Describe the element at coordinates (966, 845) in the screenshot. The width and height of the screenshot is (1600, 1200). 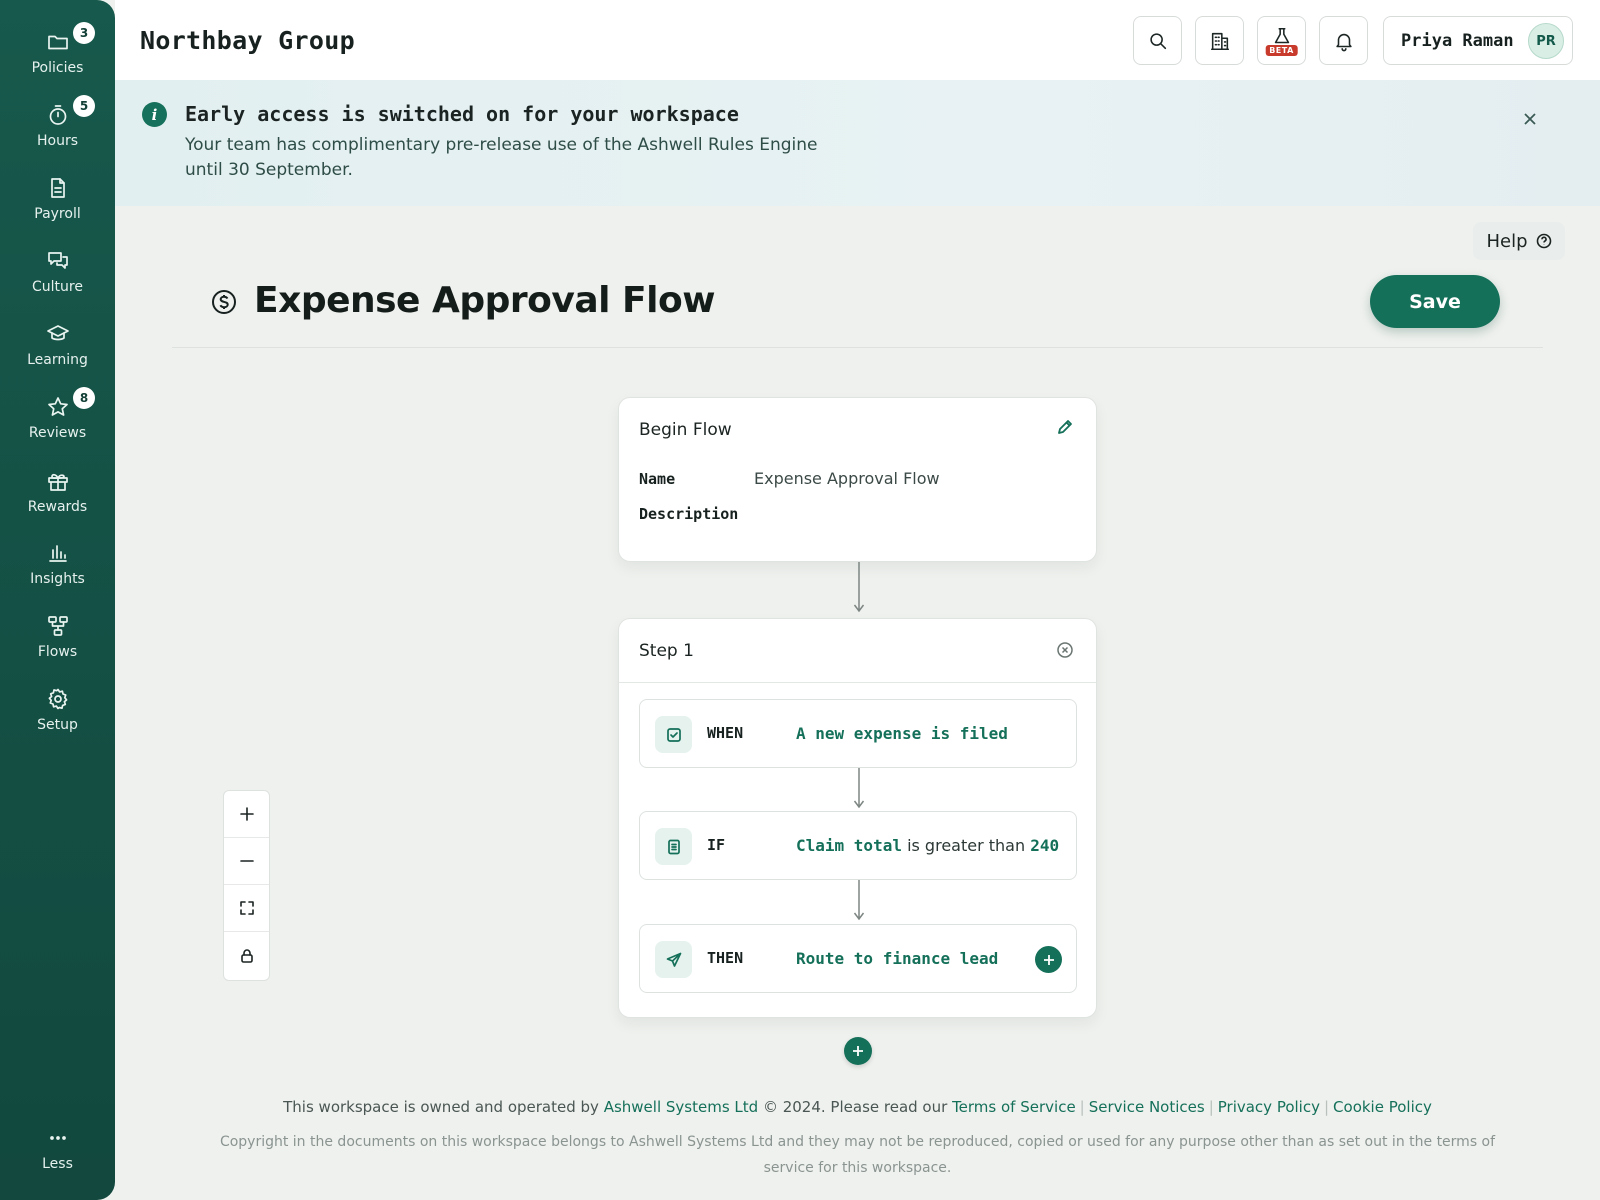
I see `condition-operator: is greater than` at that location.